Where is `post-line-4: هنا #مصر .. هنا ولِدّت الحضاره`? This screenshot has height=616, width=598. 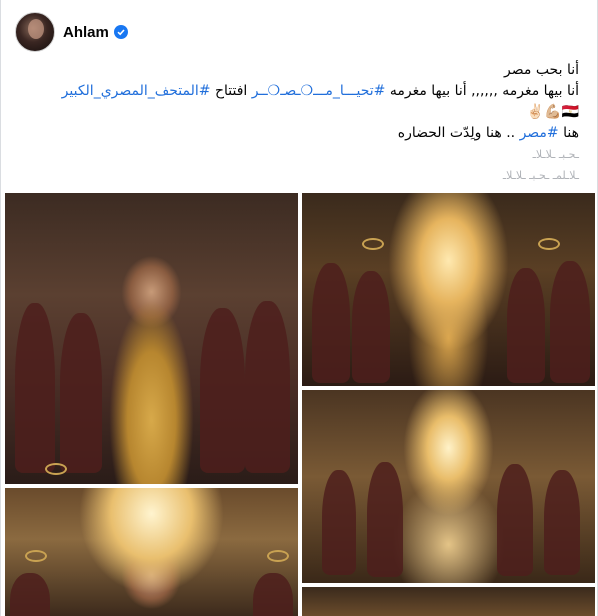
post-line-4: هنا #مصر .. هنا ولِدّت الحضاره is located at coordinates (299, 133).